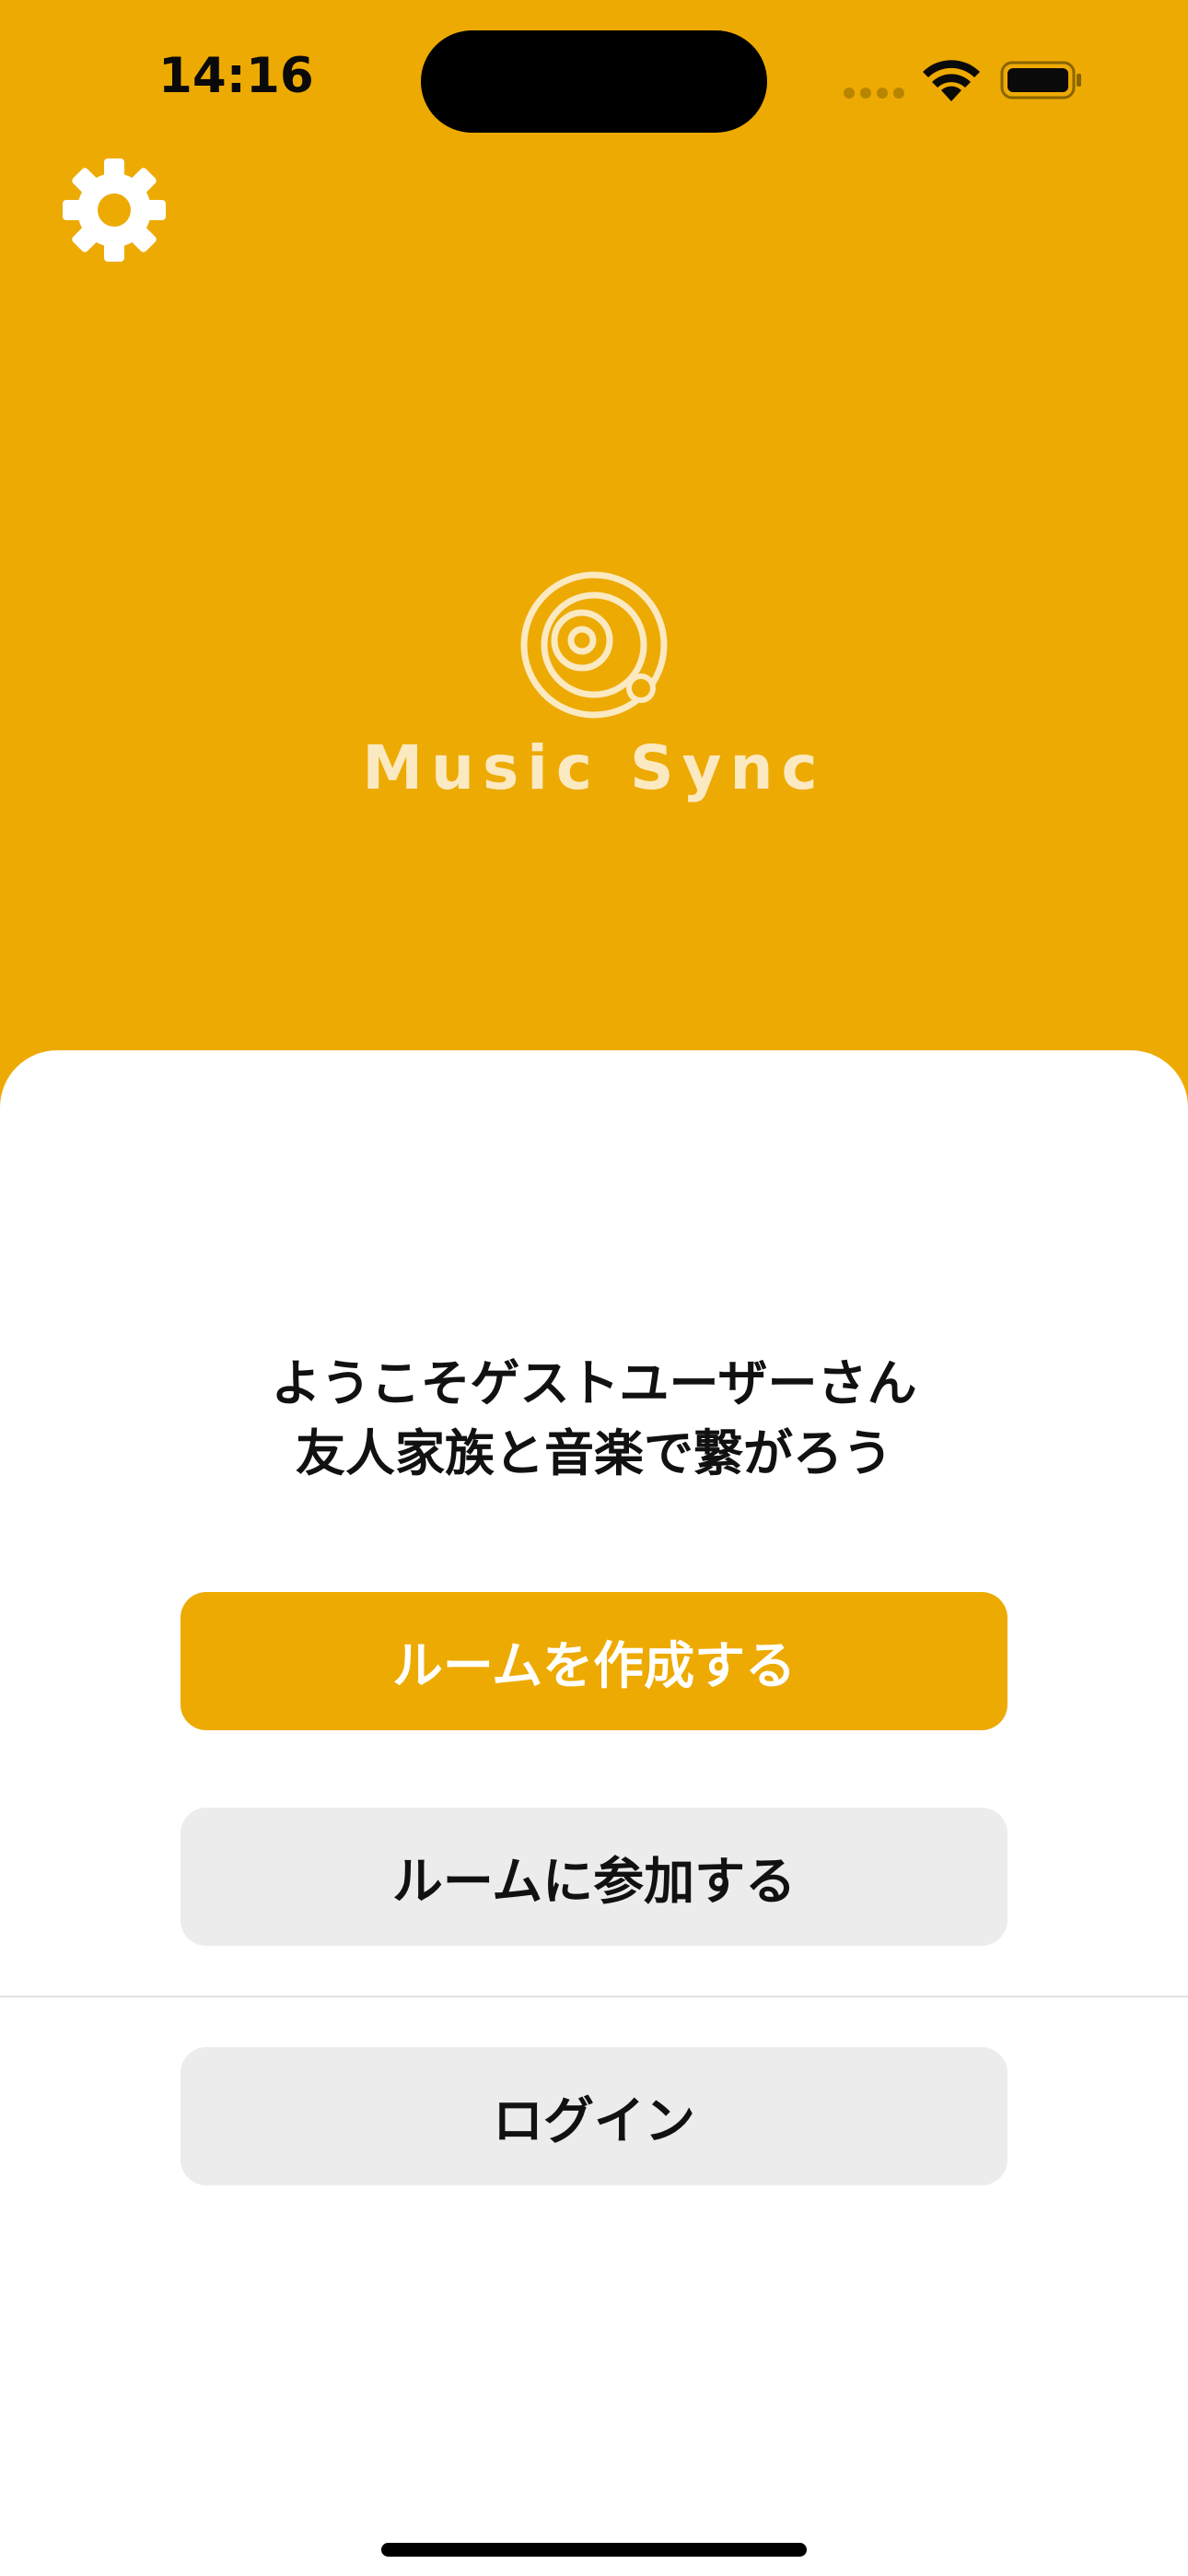  What do you see at coordinates (594, 81) in the screenshot?
I see `dynamic-island` at bounding box center [594, 81].